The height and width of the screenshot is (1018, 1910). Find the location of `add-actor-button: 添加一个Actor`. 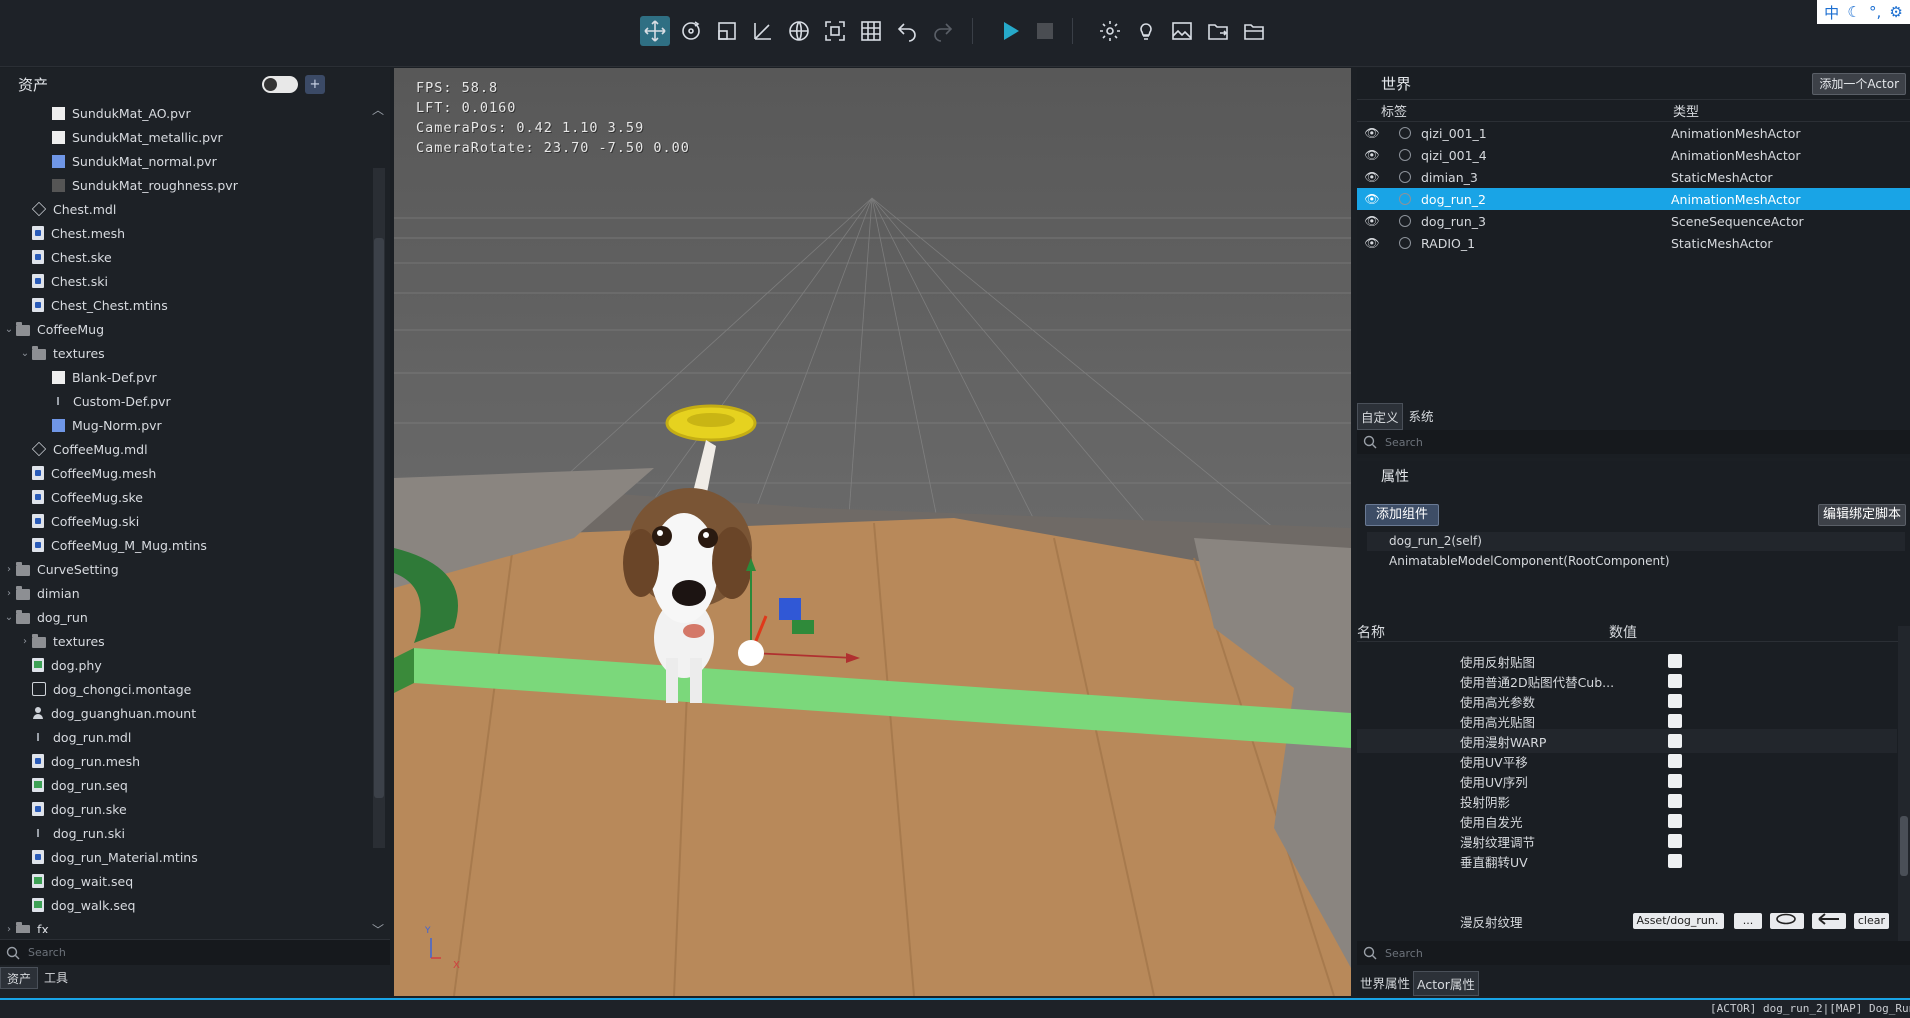

add-actor-button: 添加一个Actor is located at coordinates (1859, 84).